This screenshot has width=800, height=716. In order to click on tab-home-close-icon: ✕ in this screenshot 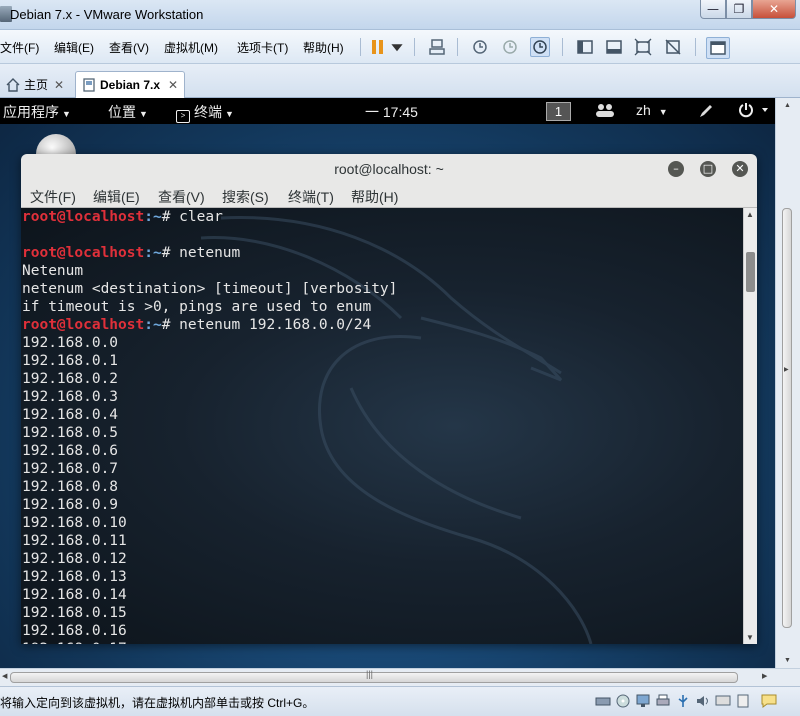, I will do `click(59, 85)`.